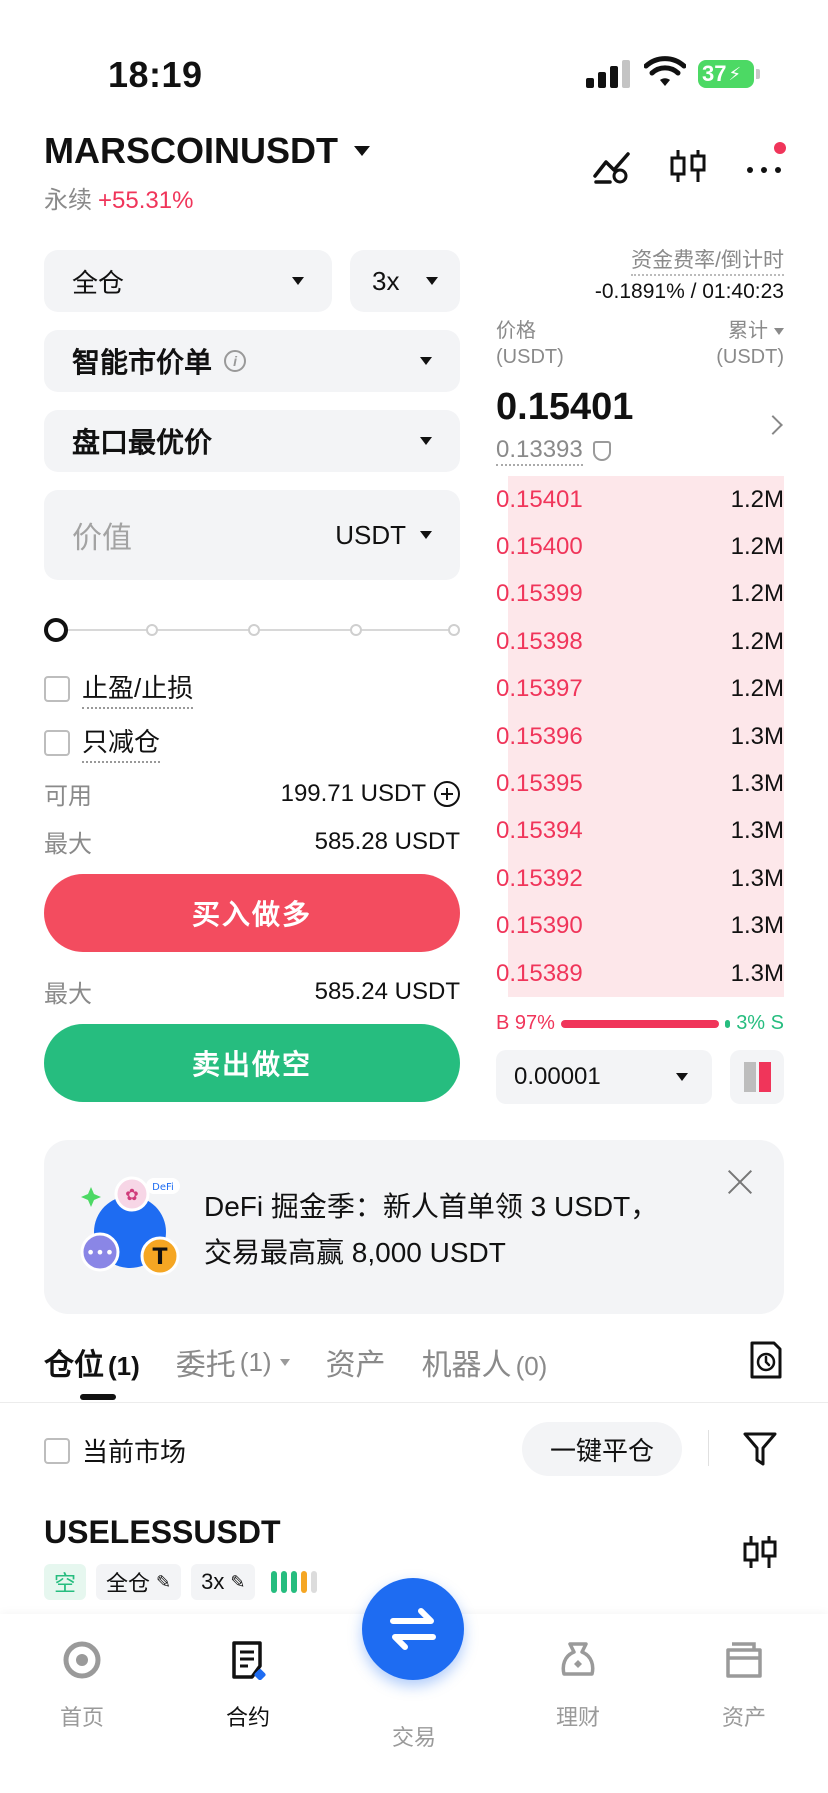 This screenshot has width=828, height=1793. What do you see at coordinates (115, 1450) in the screenshot?
I see `current-market-filter: 当前市场` at bounding box center [115, 1450].